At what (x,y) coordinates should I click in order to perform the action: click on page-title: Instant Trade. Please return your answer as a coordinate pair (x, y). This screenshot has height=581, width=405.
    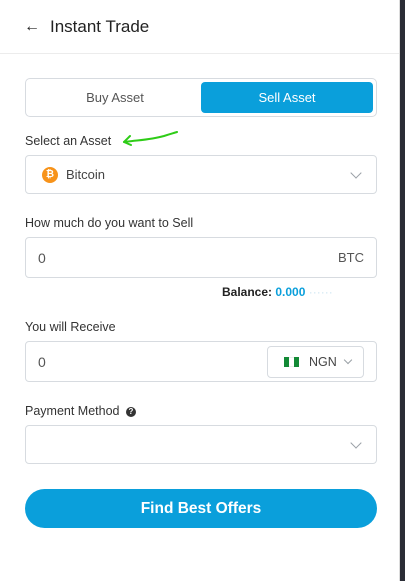
    Looking at the image, I should click on (100, 26).